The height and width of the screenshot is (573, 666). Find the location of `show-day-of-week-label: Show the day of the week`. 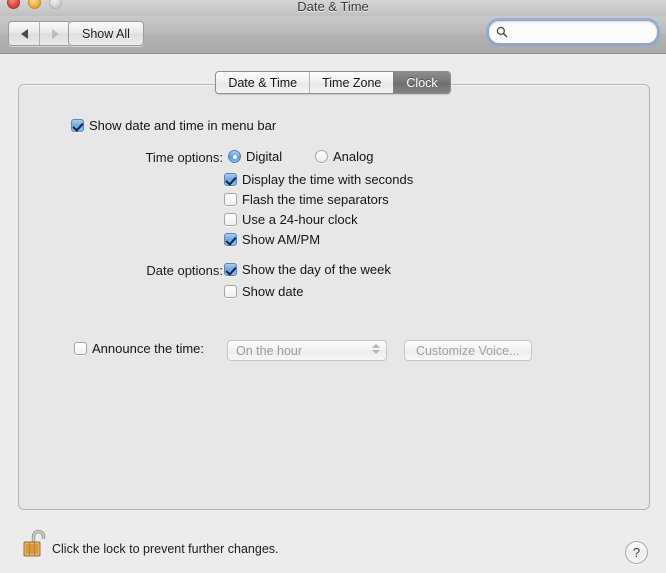

show-day-of-week-label: Show the day of the week is located at coordinates (316, 269).